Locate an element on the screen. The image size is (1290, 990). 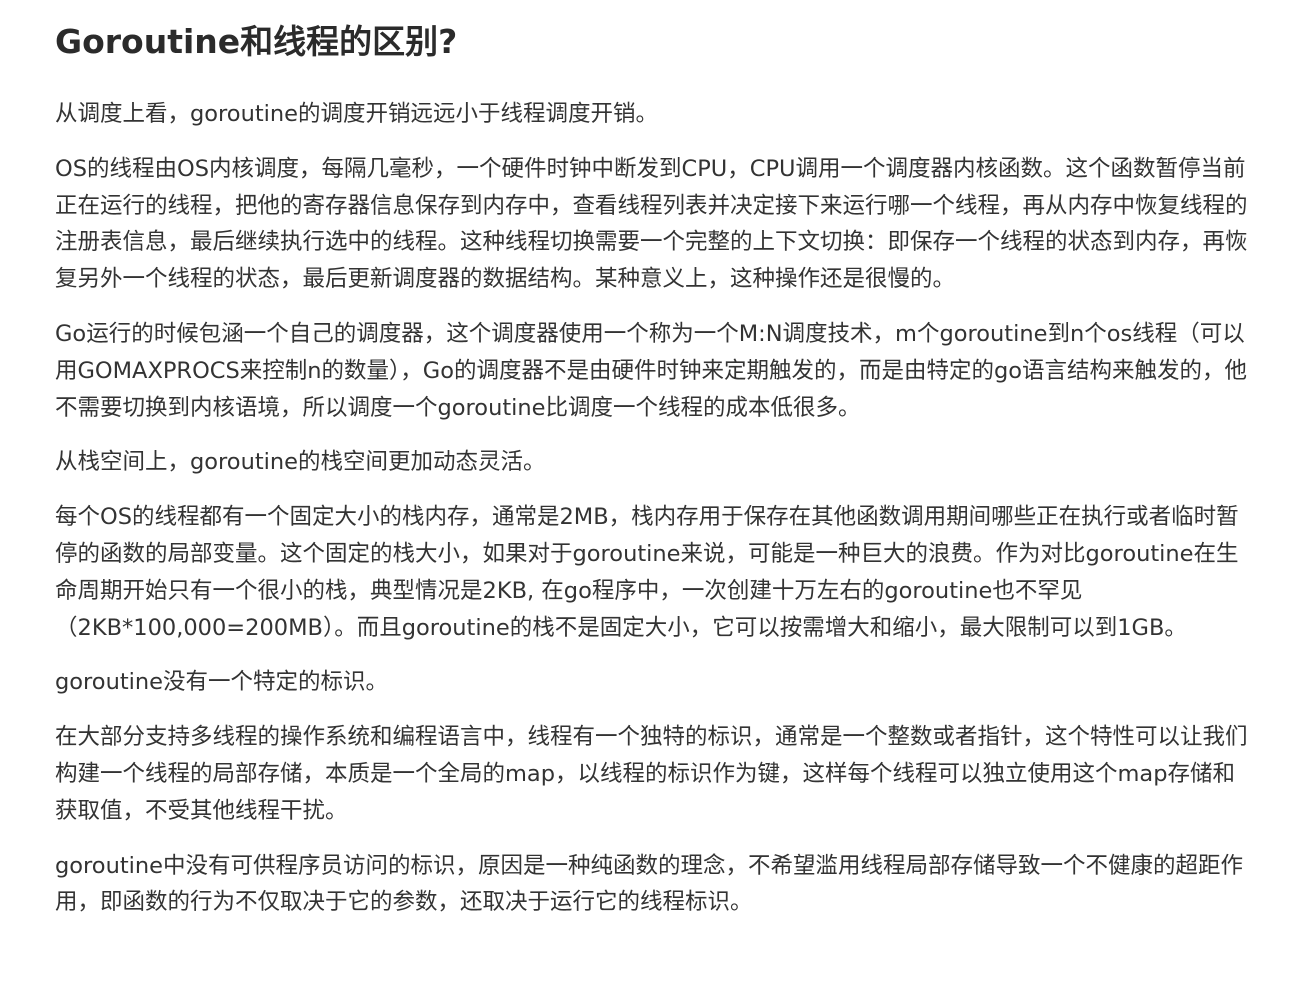
paragraph-stack-summary: 从栈空间上，goroutine的栈空间更加动态灵活。 is located at coordinates (300, 462).